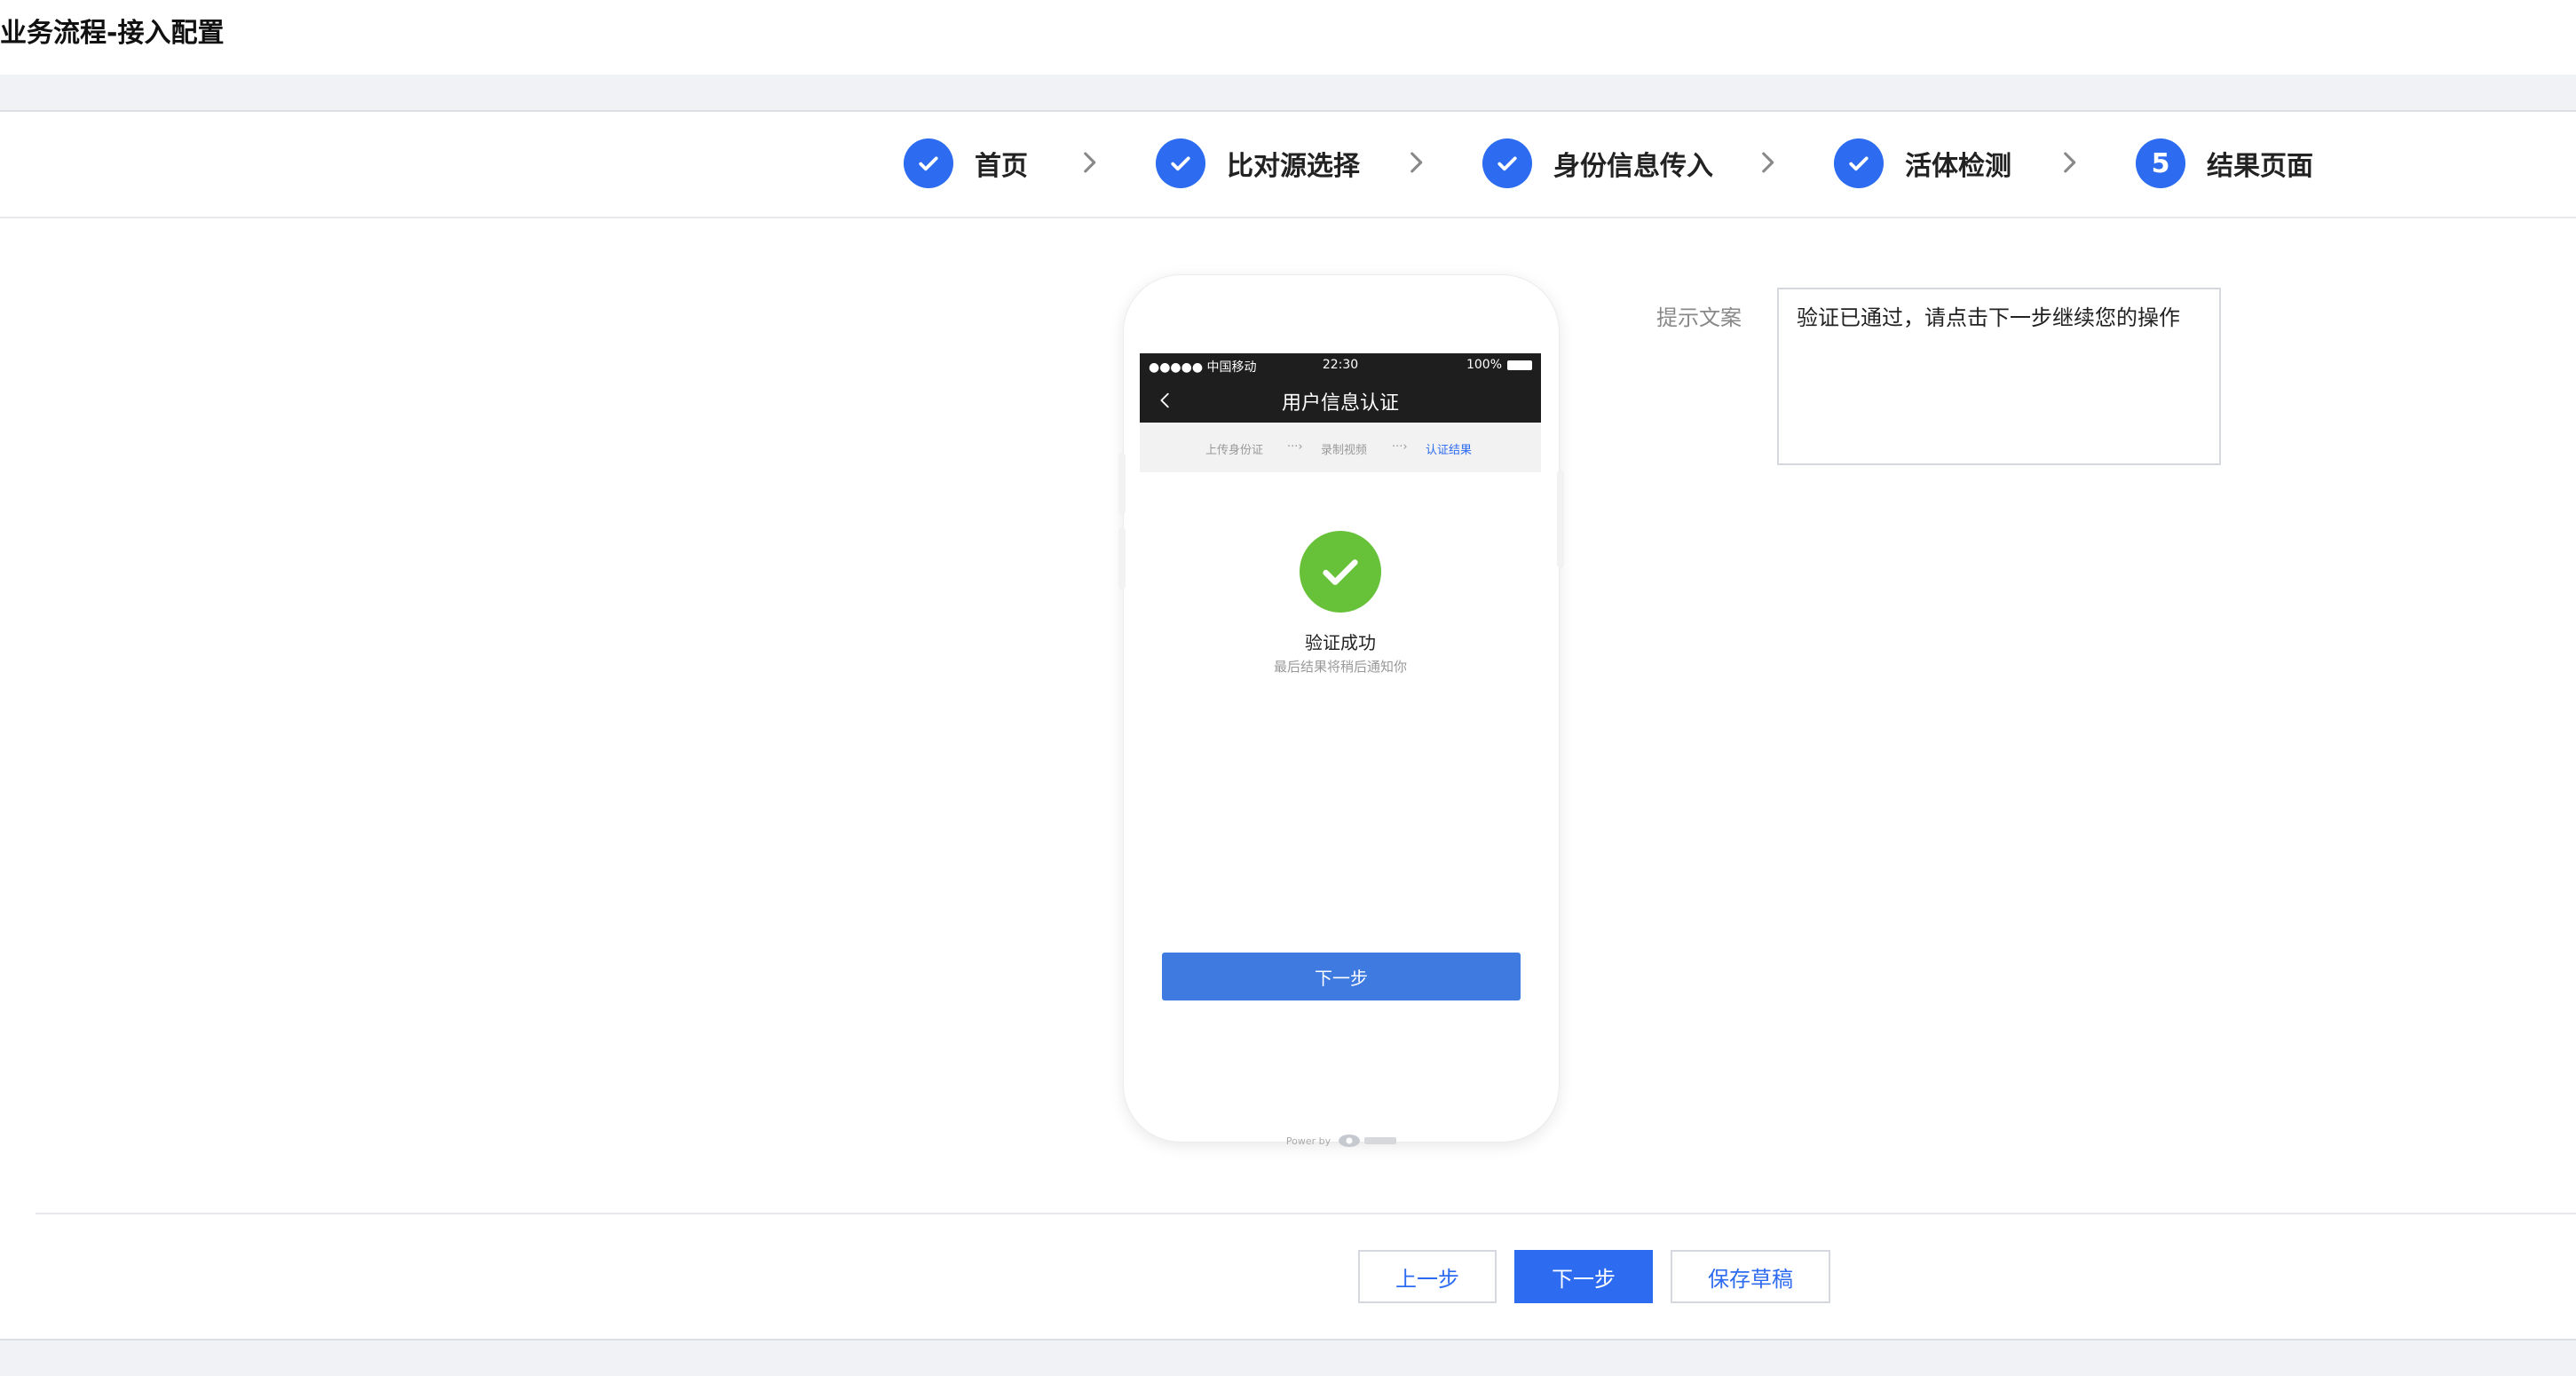  Describe the element at coordinates (1340, 642) in the screenshot. I see `success-title: 验证成功` at that location.